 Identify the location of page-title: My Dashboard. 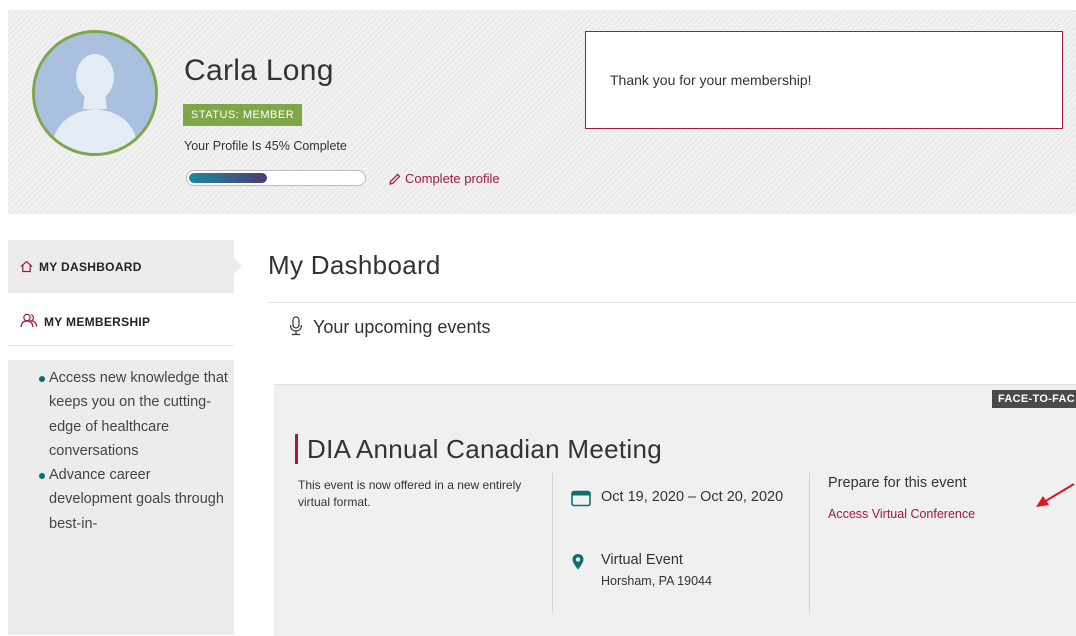
(354, 265).